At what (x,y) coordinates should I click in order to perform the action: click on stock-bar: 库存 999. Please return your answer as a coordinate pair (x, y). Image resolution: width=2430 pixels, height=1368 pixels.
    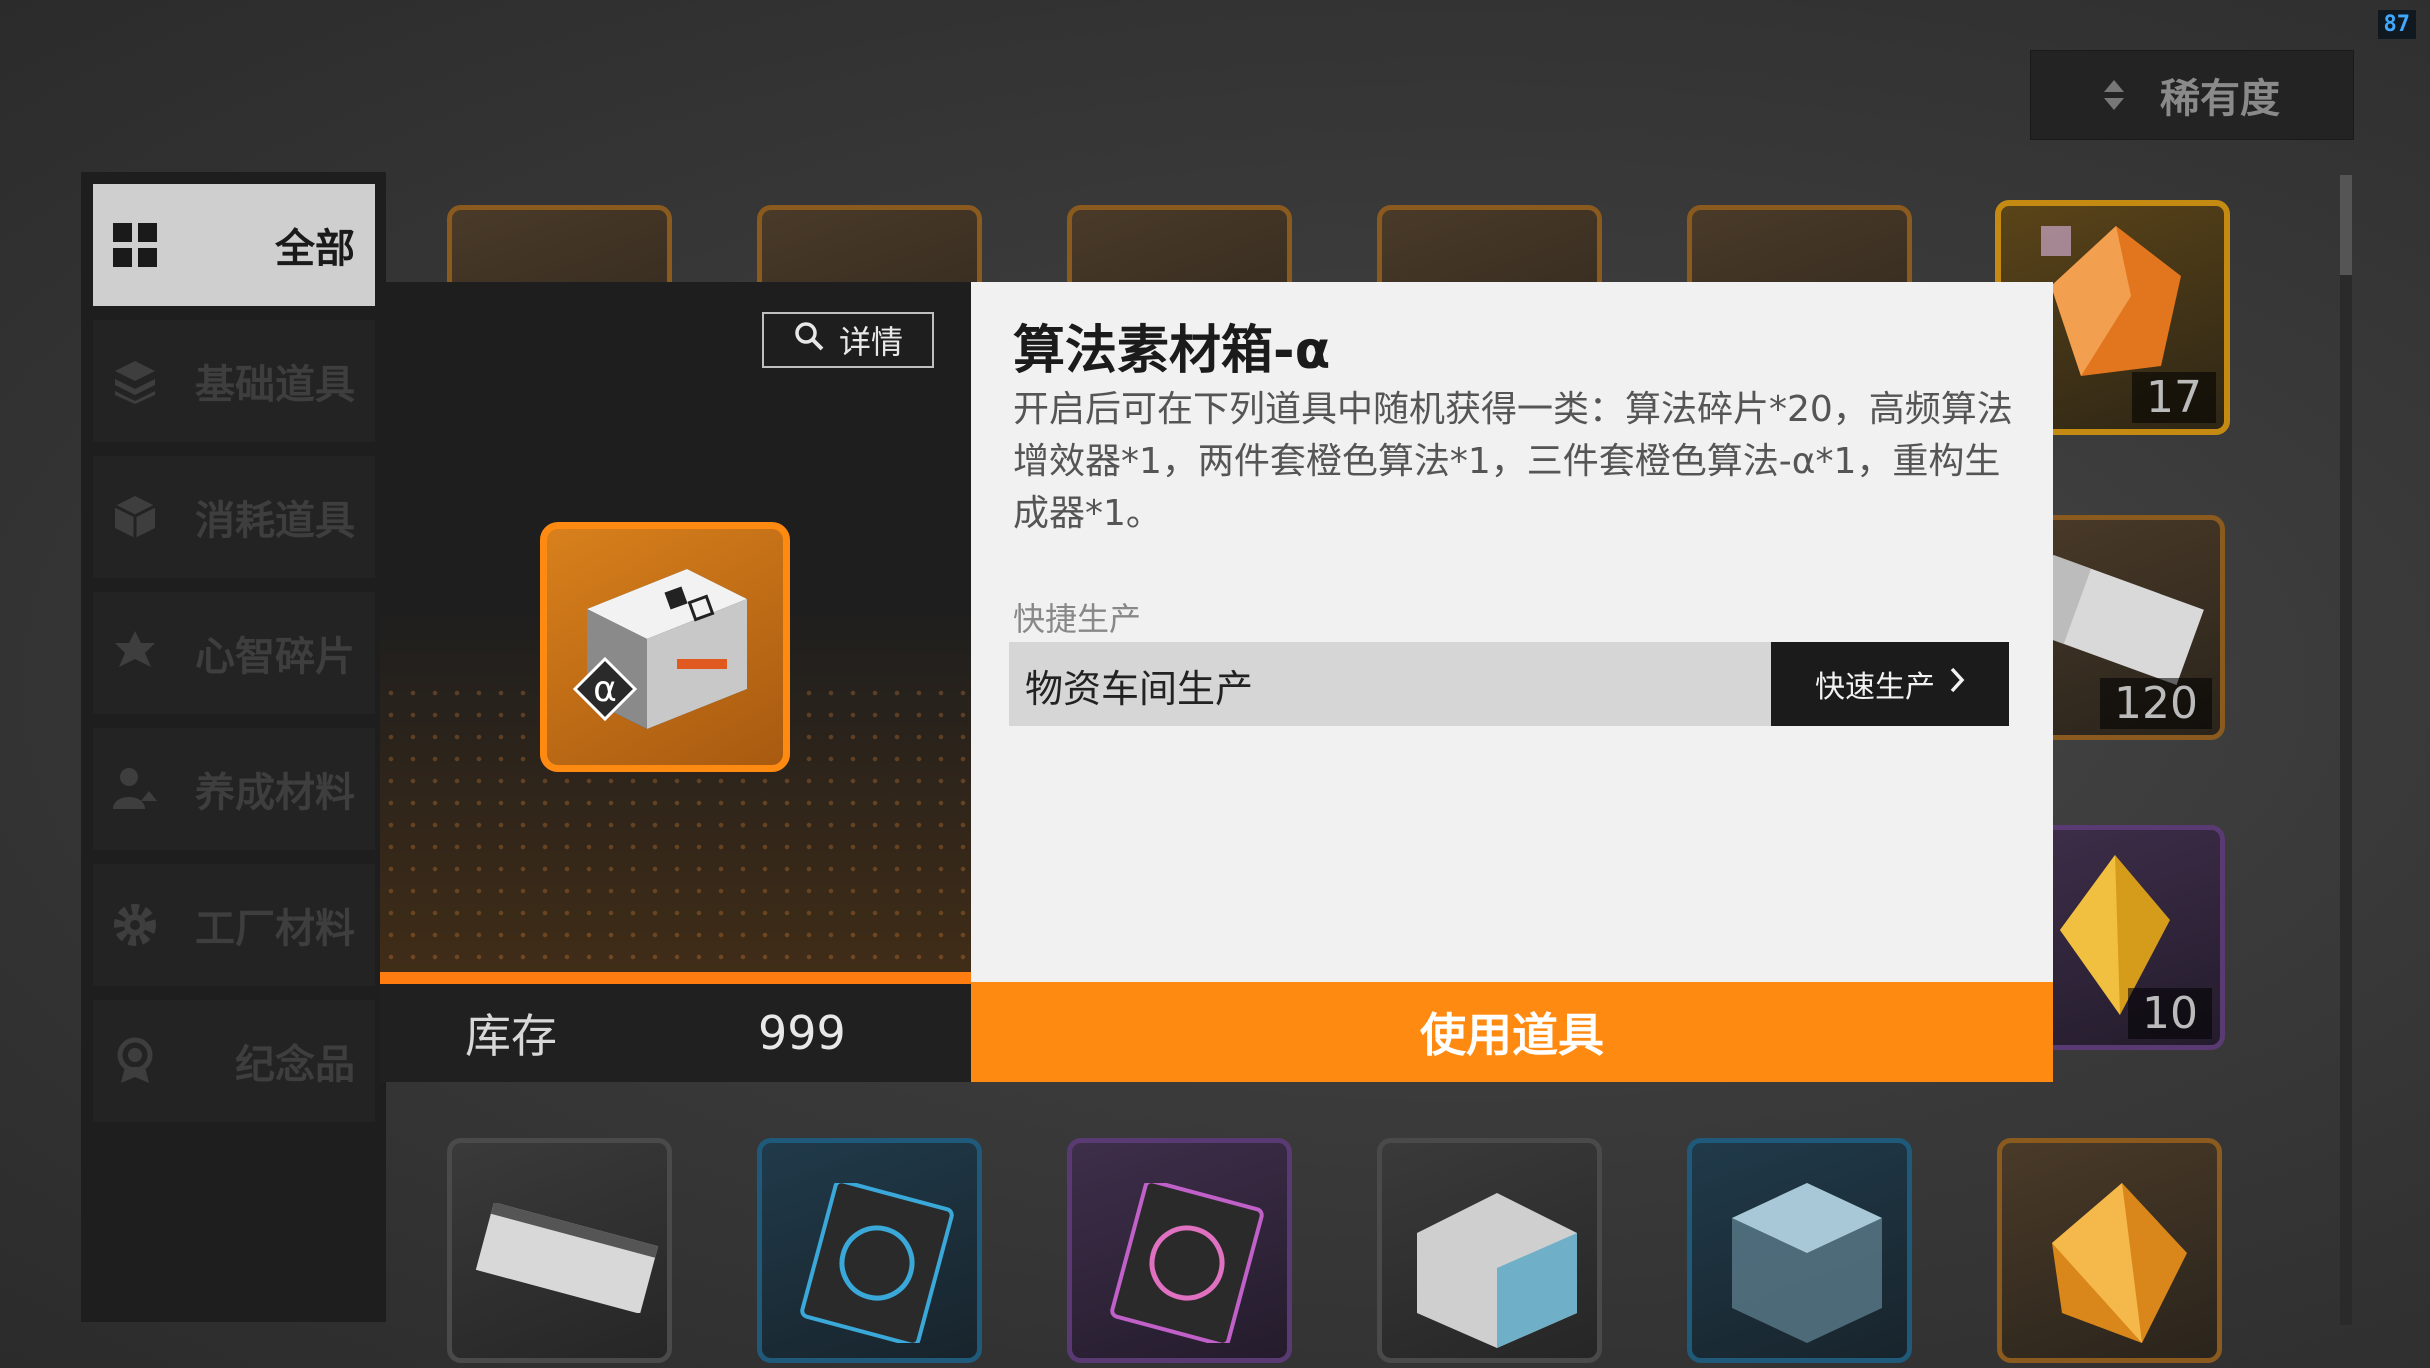
    Looking at the image, I should click on (675, 1033).